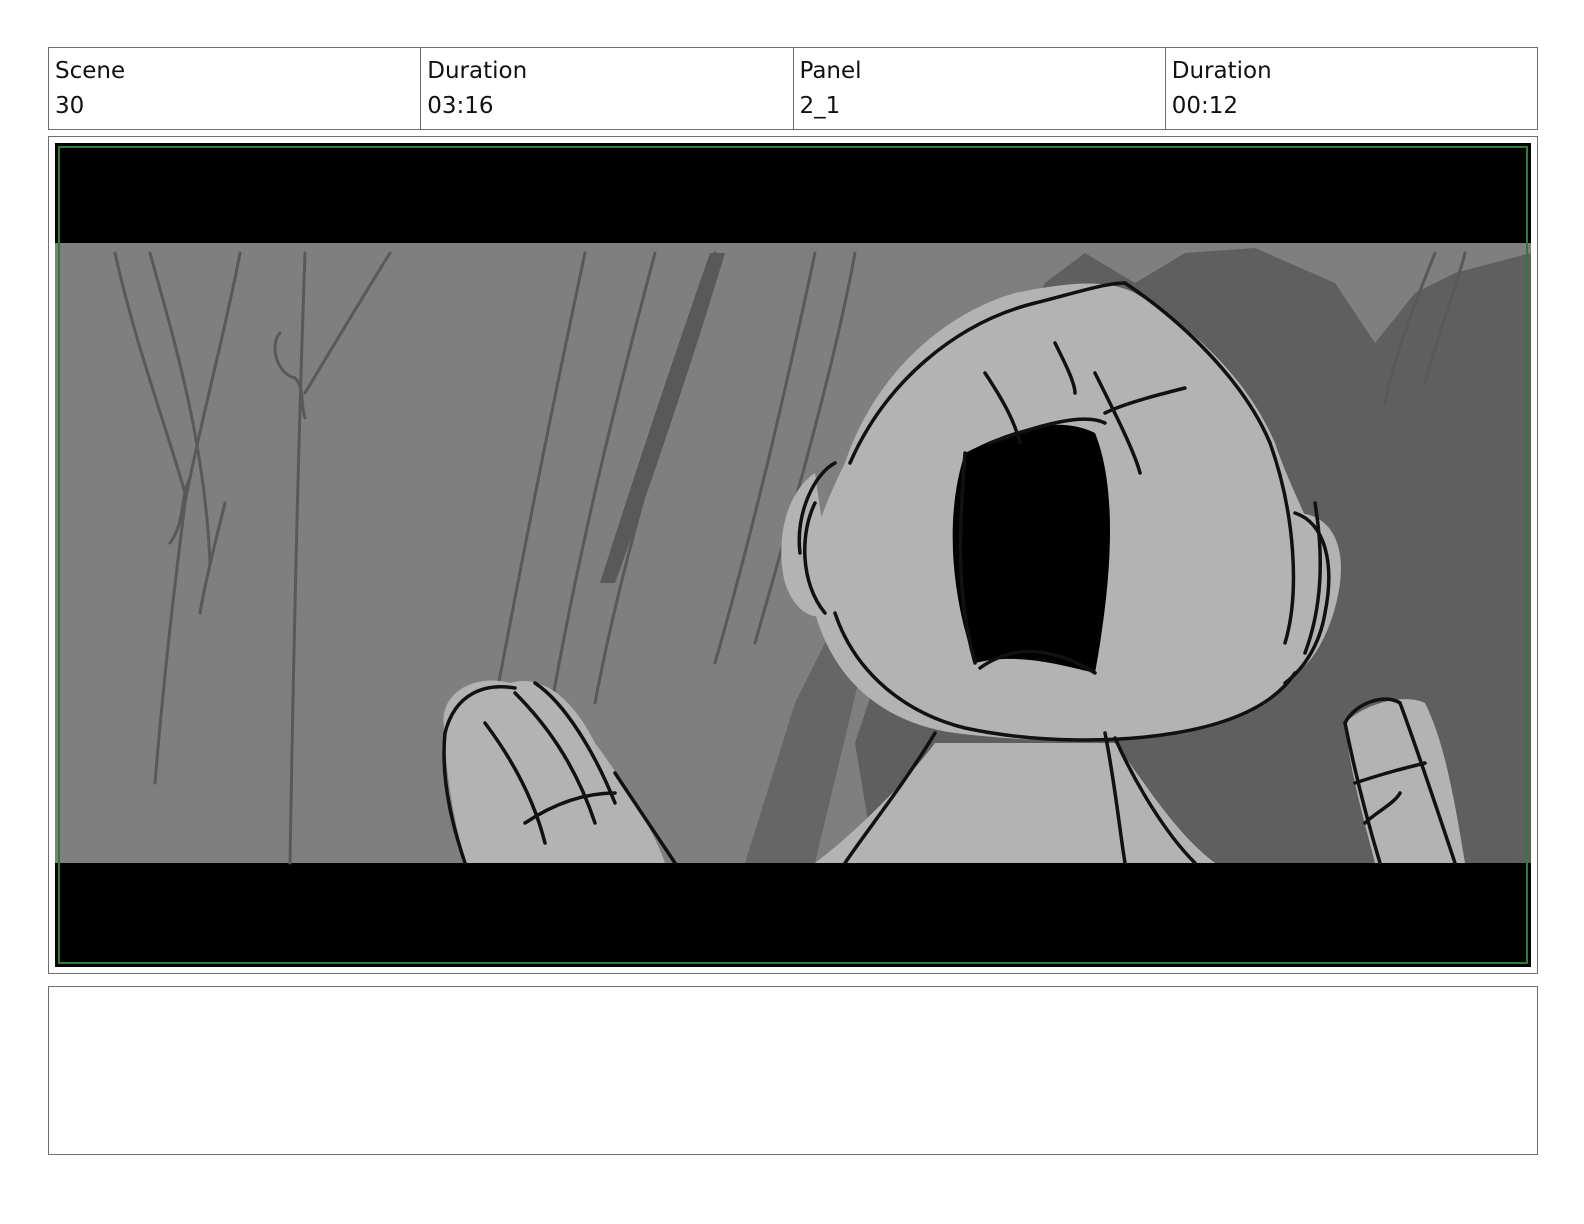  Describe the element at coordinates (820, 106) in the screenshot. I see `panel-number: 2_1` at that location.